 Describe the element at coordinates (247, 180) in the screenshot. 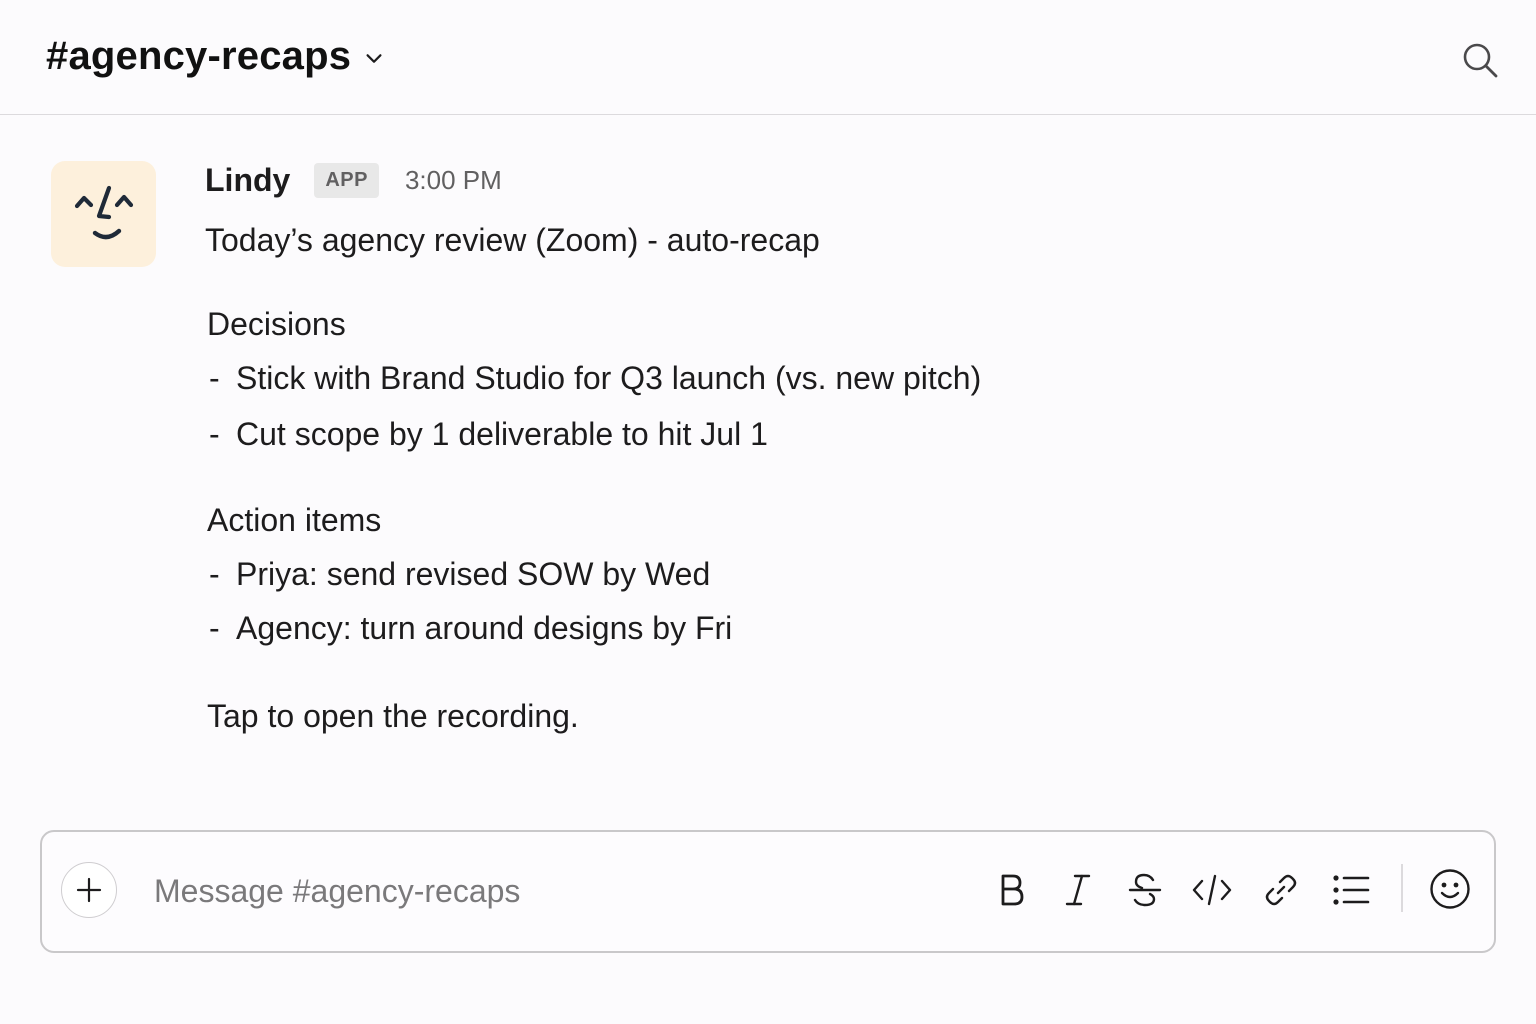

I see `sender-name: Lindy` at that location.